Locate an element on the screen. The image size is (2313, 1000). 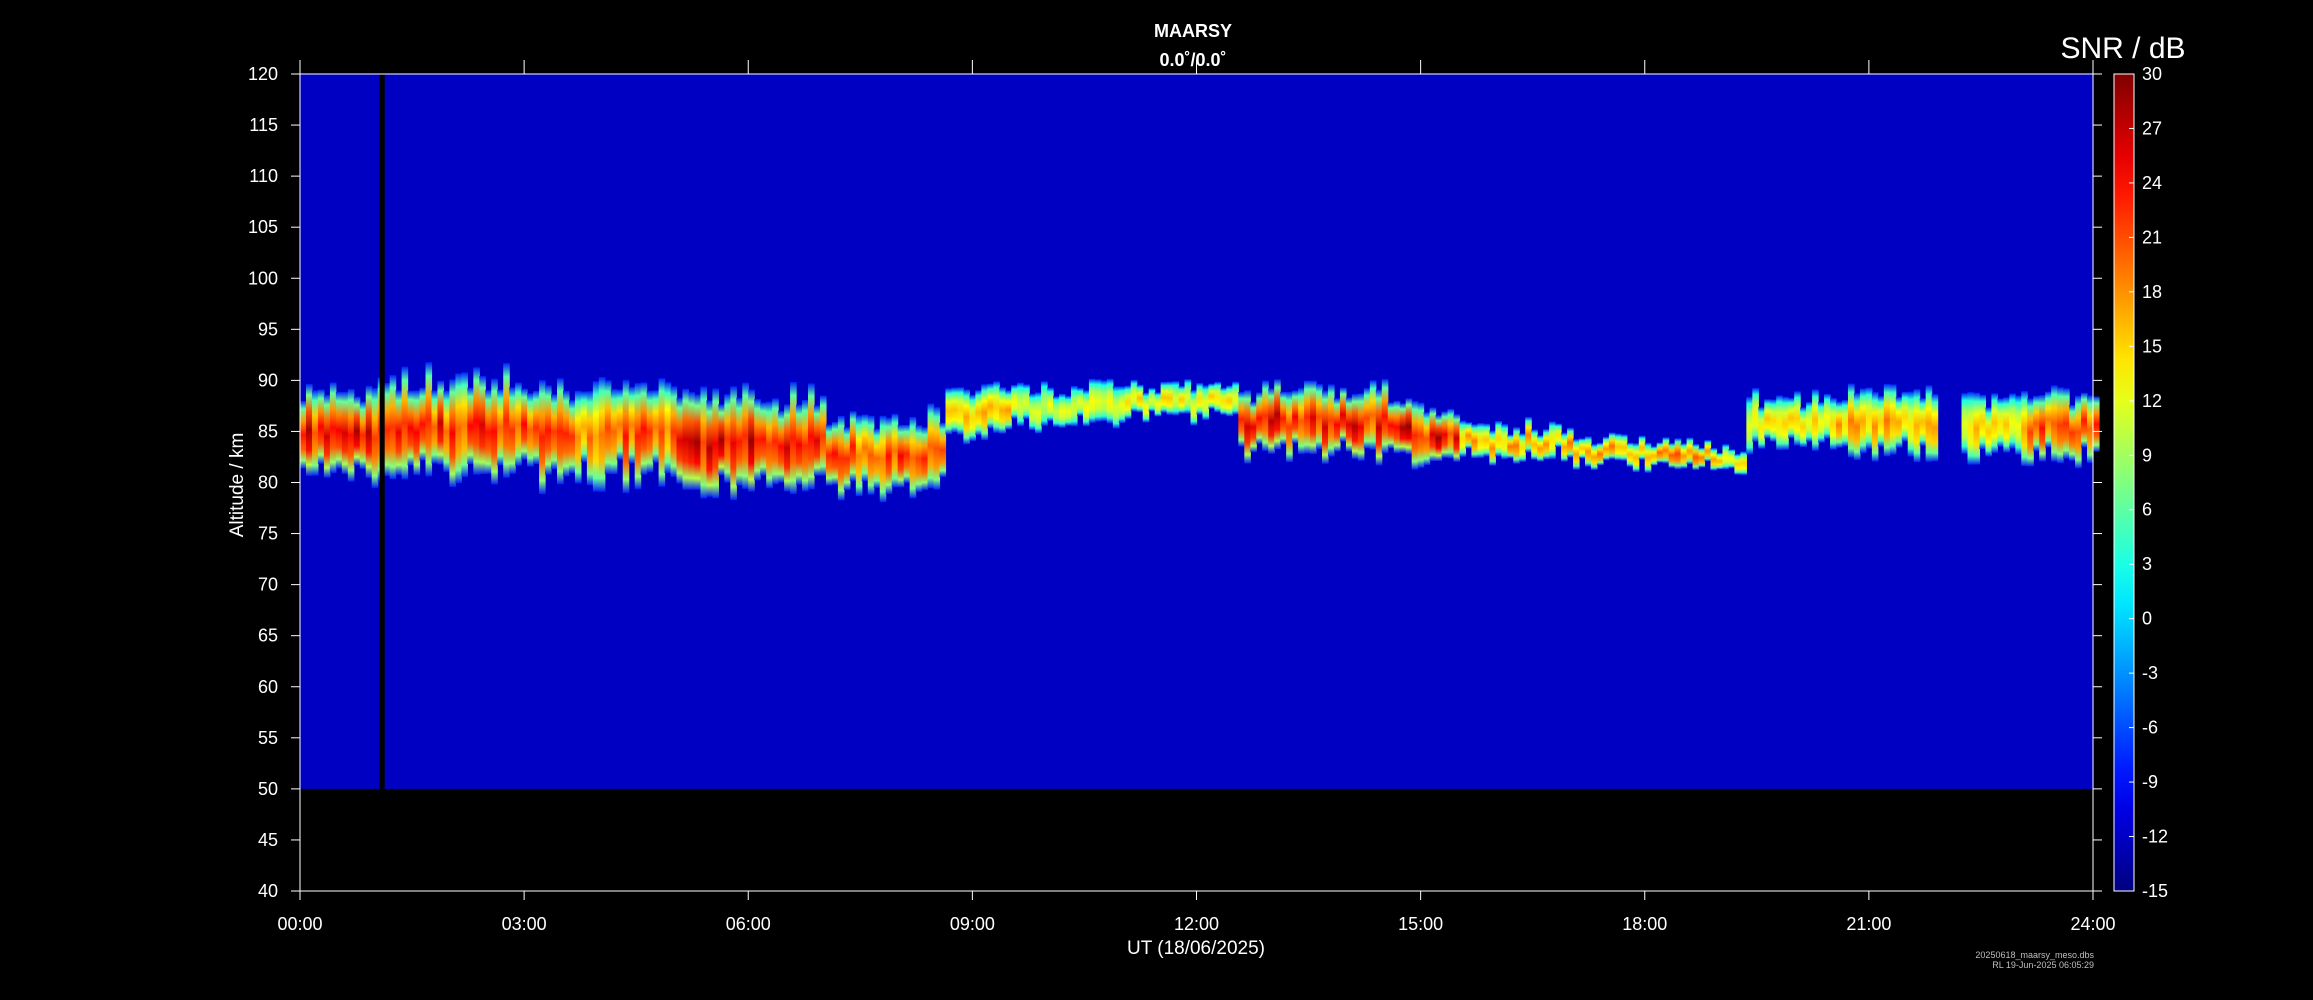
colorbar-tick-label: 3 is located at coordinates (2147, 564).